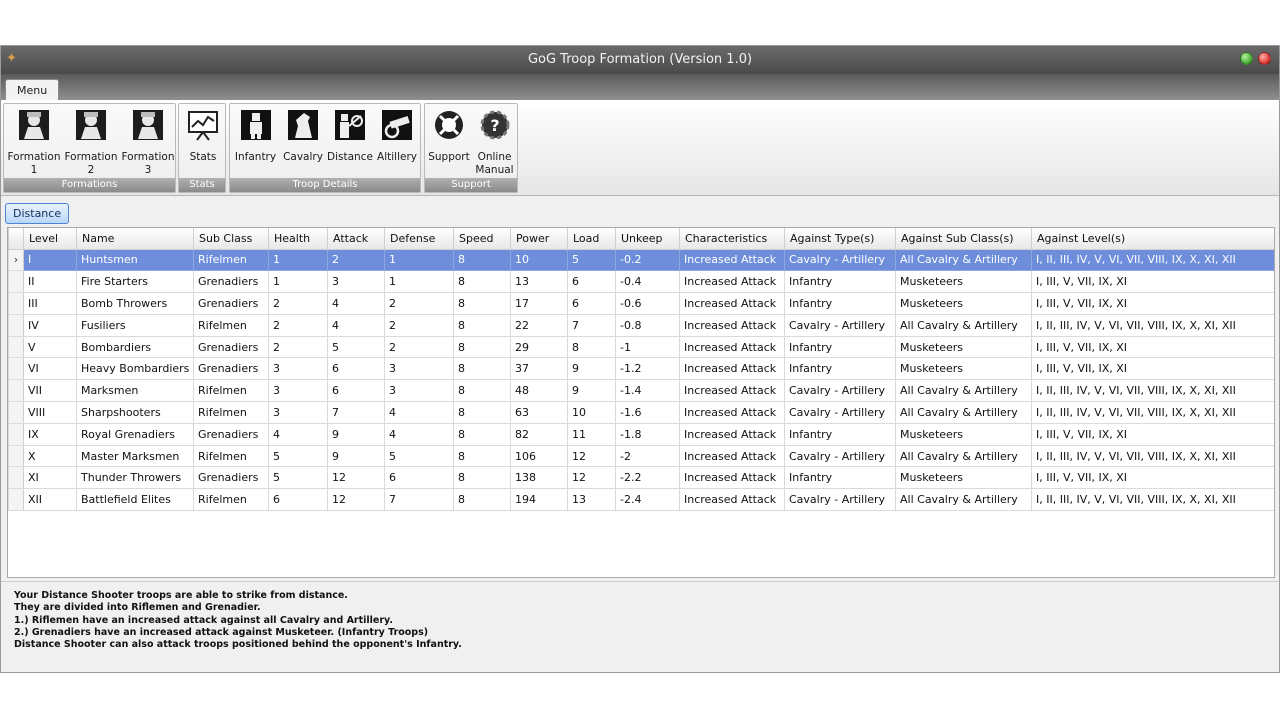 The width and height of the screenshot is (1280, 720). Describe the element at coordinates (135, 347) in the screenshot. I see `table-cell: Bombardiers` at that location.